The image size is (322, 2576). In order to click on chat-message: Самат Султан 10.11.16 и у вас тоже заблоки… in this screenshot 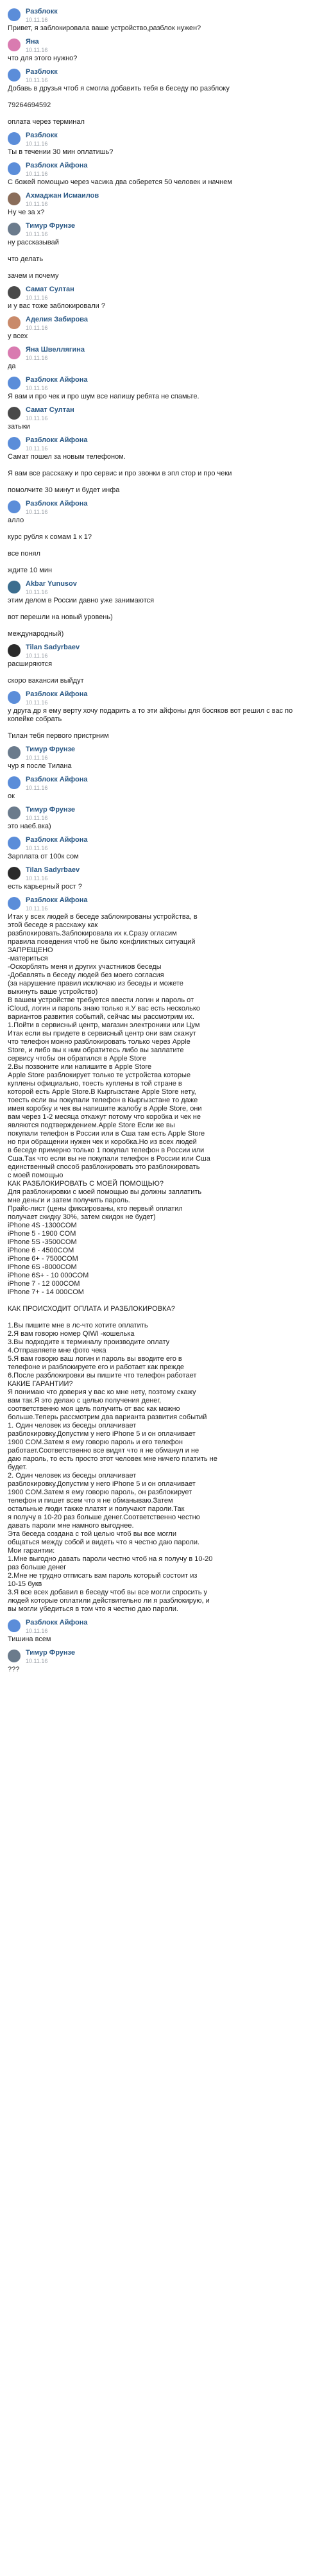, I will do `click(161, 295)`.